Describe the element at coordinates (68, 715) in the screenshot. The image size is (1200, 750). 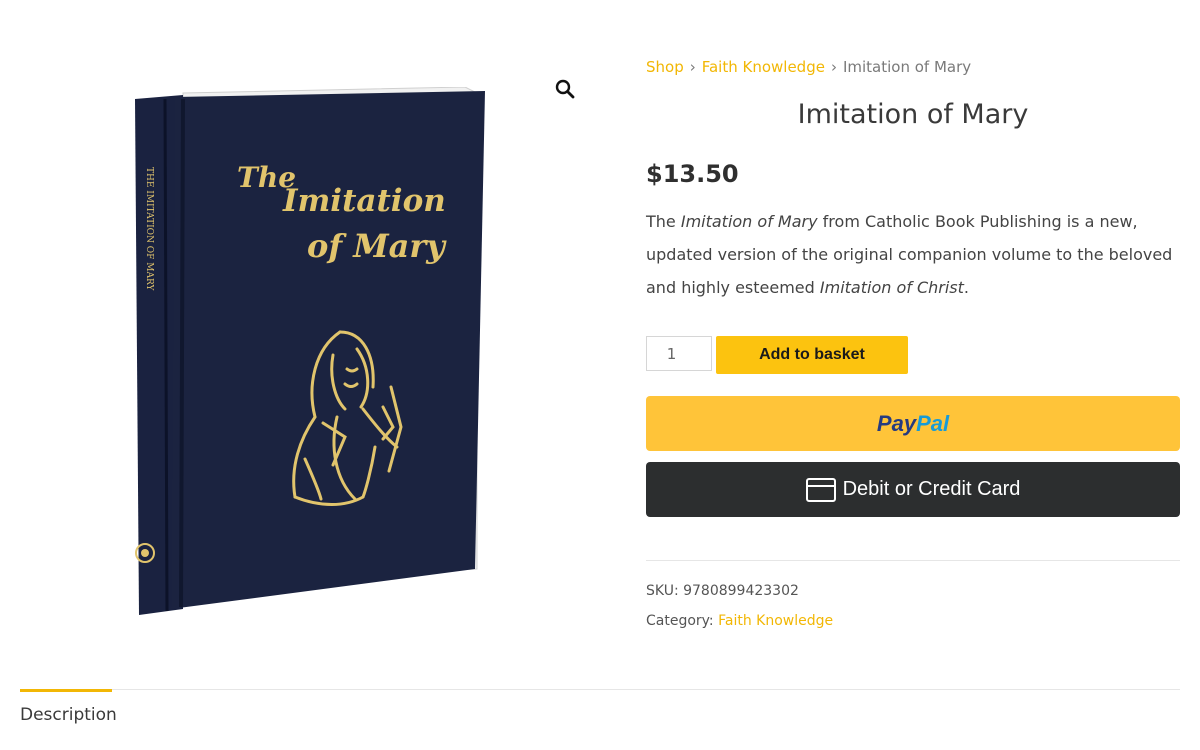
I see `tab-description: Description` at that location.